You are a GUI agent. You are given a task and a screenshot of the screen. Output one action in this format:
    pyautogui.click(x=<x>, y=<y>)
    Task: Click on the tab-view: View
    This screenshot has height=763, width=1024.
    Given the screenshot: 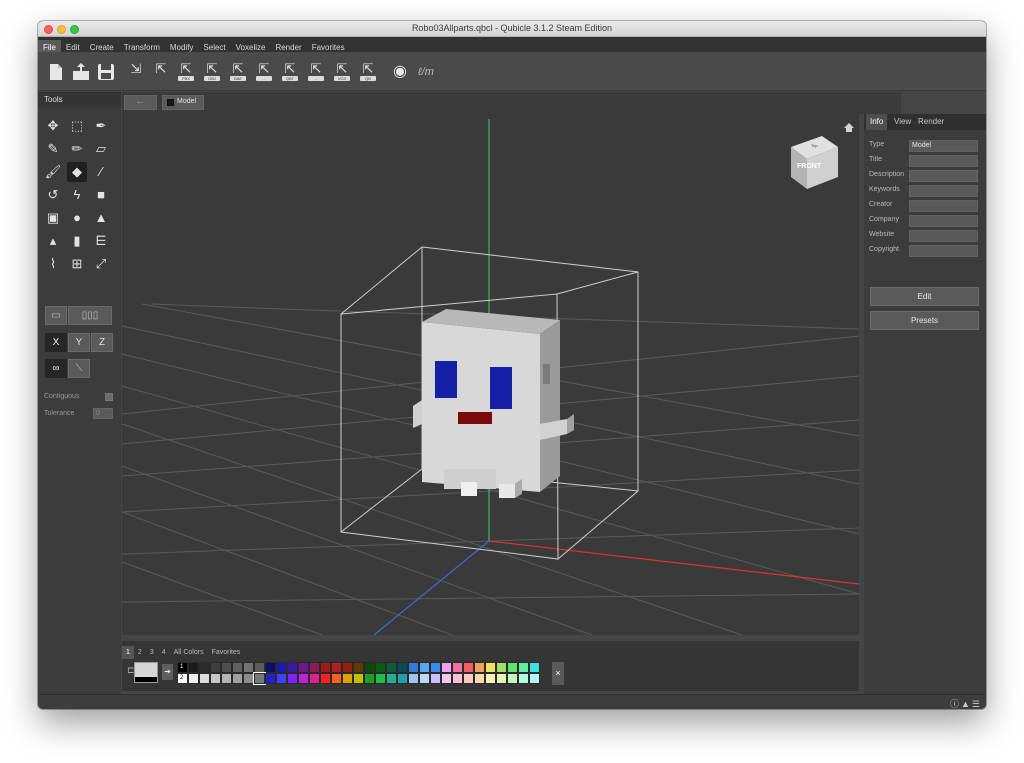 What is the action you would take?
    pyautogui.click(x=902, y=122)
    